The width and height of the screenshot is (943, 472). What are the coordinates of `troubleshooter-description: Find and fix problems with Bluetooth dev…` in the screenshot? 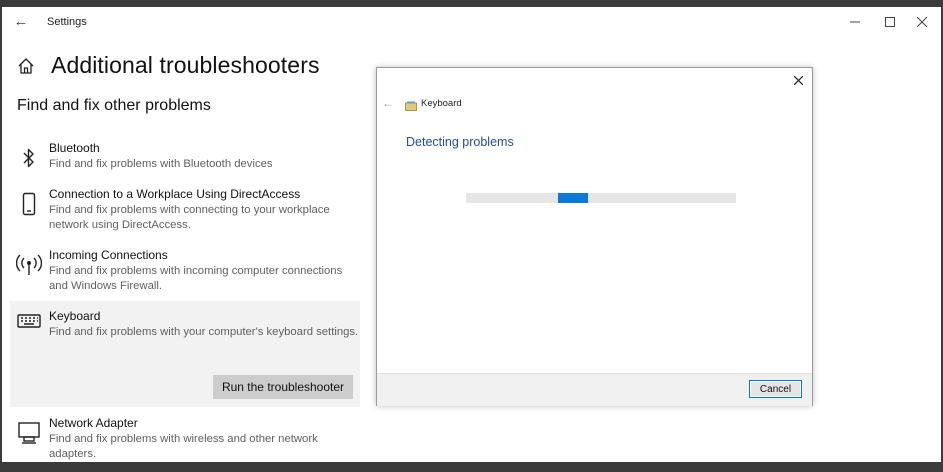 It's located at (161, 164).